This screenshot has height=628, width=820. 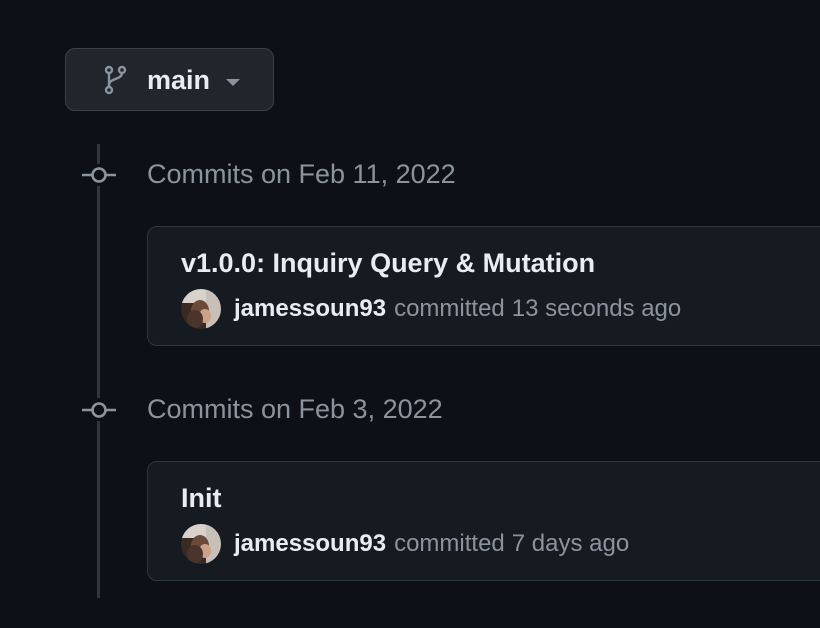 I want to click on commit-message-link: v1.0.0: Inquiry Query & Mutation, so click(x=388, y=263).